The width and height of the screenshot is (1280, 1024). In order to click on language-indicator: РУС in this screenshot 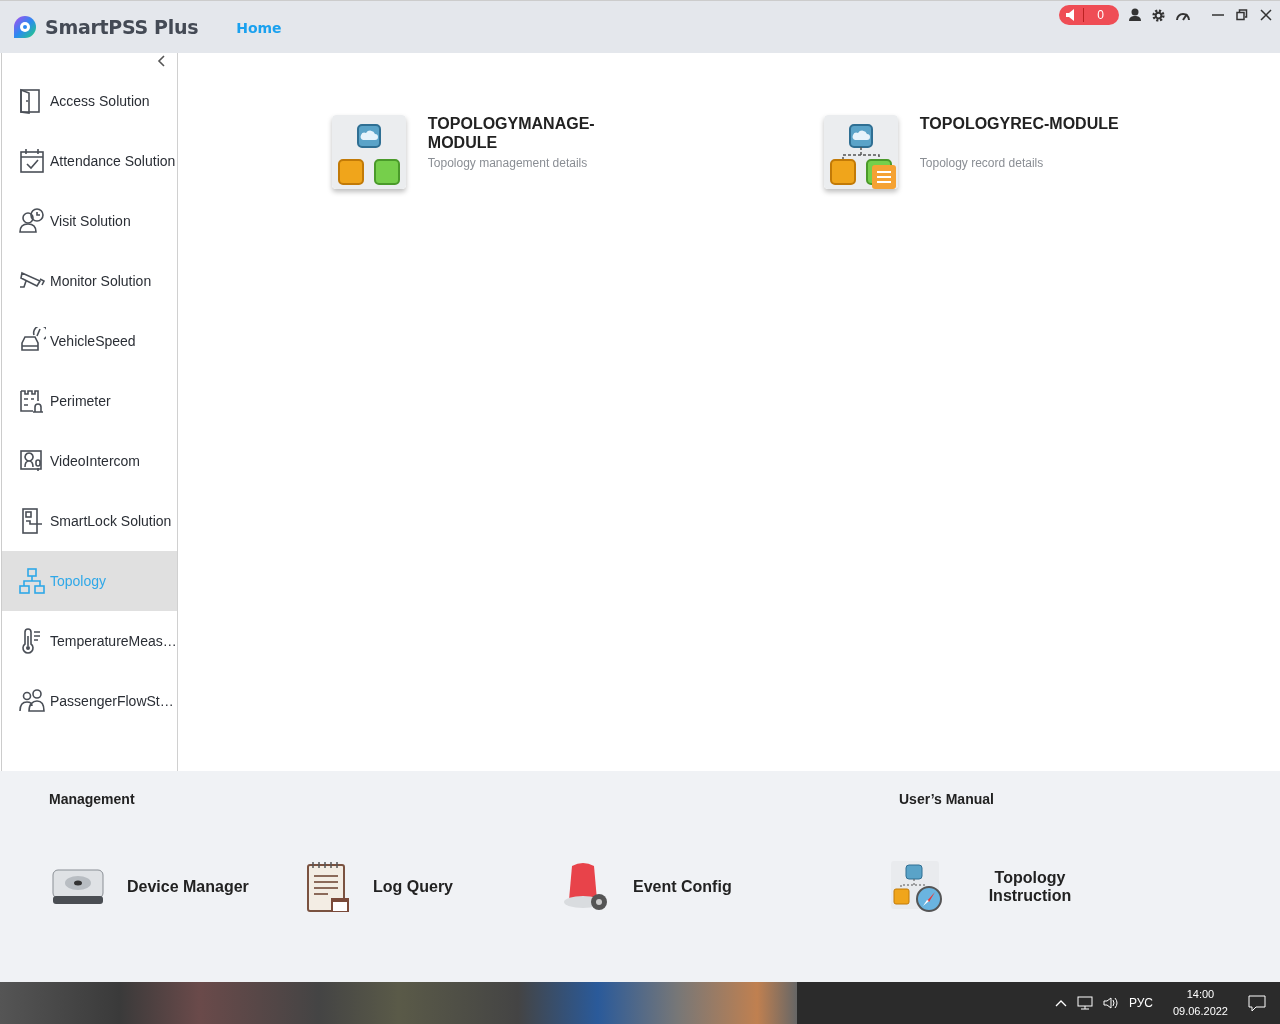, I will do `click(1140, 1003)`.